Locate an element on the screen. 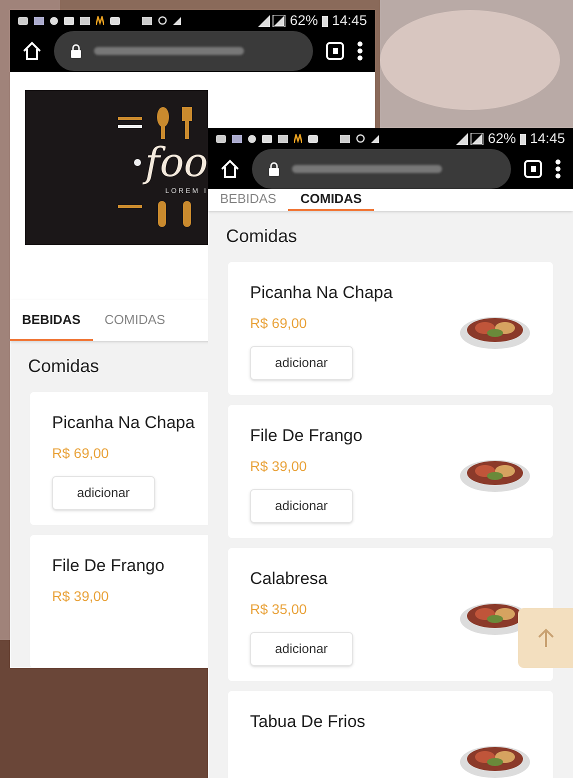 This screenshot has height=778, width=573. item-name: Calabresa is located at coordinates (289, 579).